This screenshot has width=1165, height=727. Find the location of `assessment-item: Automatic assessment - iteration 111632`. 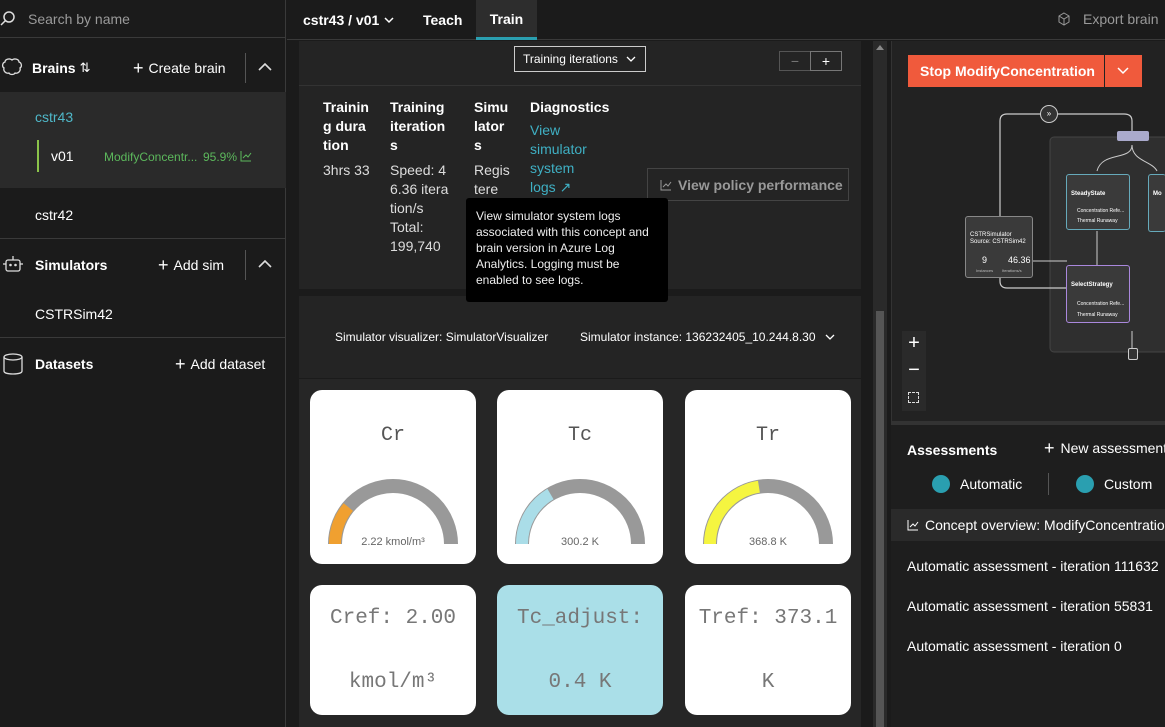

assessment-item: Automatic assessment - iteration 111632 is located at coordinates (1033, 566).